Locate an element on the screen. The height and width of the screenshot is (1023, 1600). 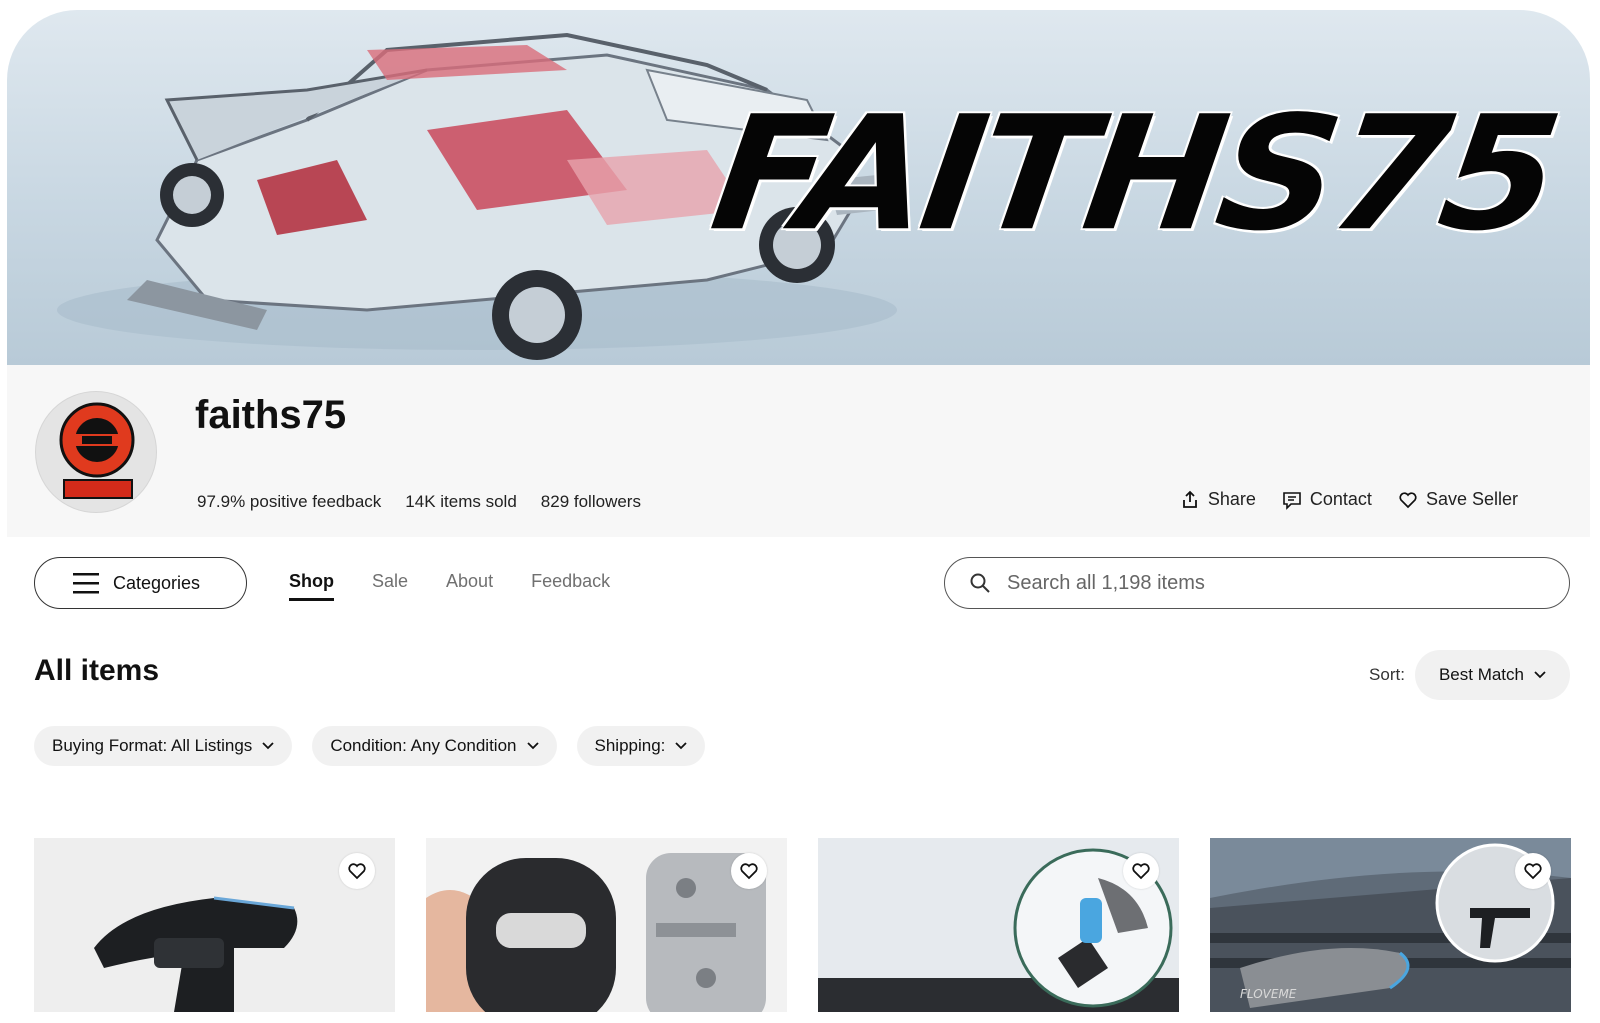
sort-dropdown: Best Match is located at coordinates (1492, 675).